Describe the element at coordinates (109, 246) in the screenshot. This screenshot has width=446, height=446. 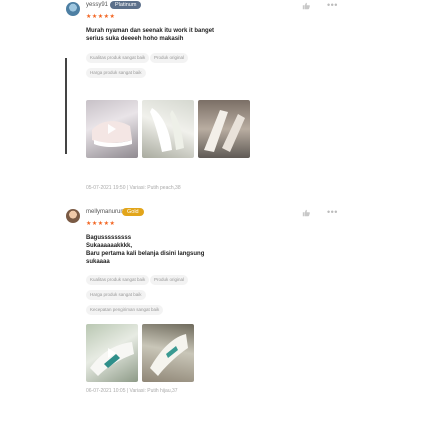
I see `review-text-line: Sukaaaaaakkkk,` at that location.